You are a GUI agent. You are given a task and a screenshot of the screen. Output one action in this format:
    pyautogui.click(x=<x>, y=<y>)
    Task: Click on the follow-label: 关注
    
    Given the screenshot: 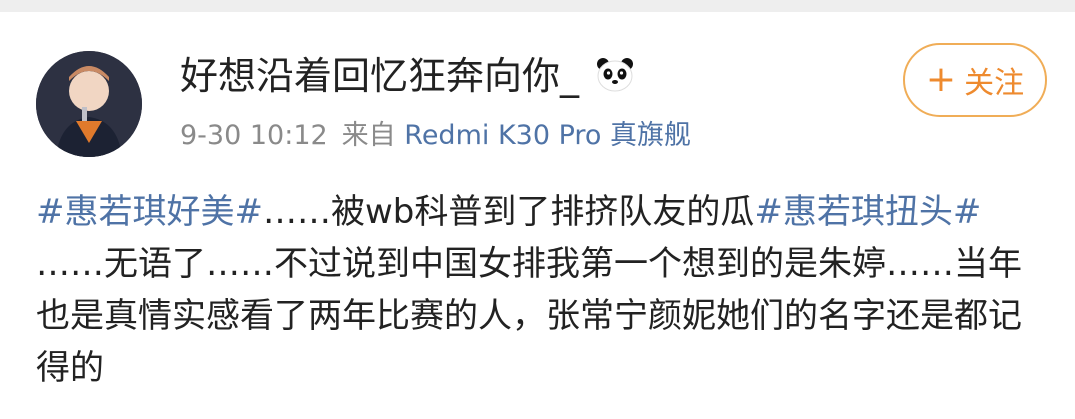 What is the action you would take?
    pyautogui.click(x=994, y=83)
    